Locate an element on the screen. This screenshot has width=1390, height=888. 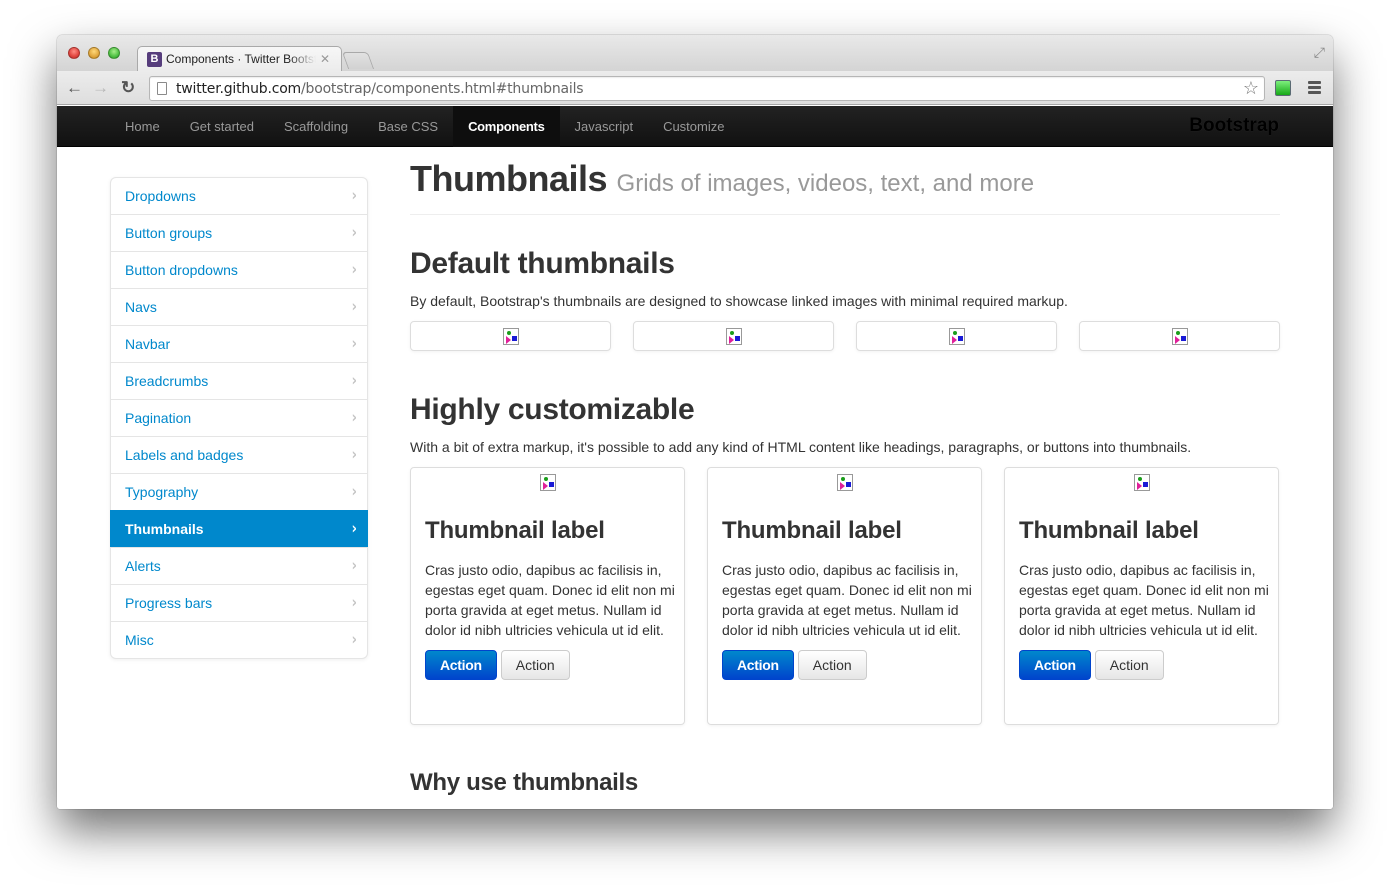
bookmark-star-icon: ☆ is located at coordinates (1251, 88).